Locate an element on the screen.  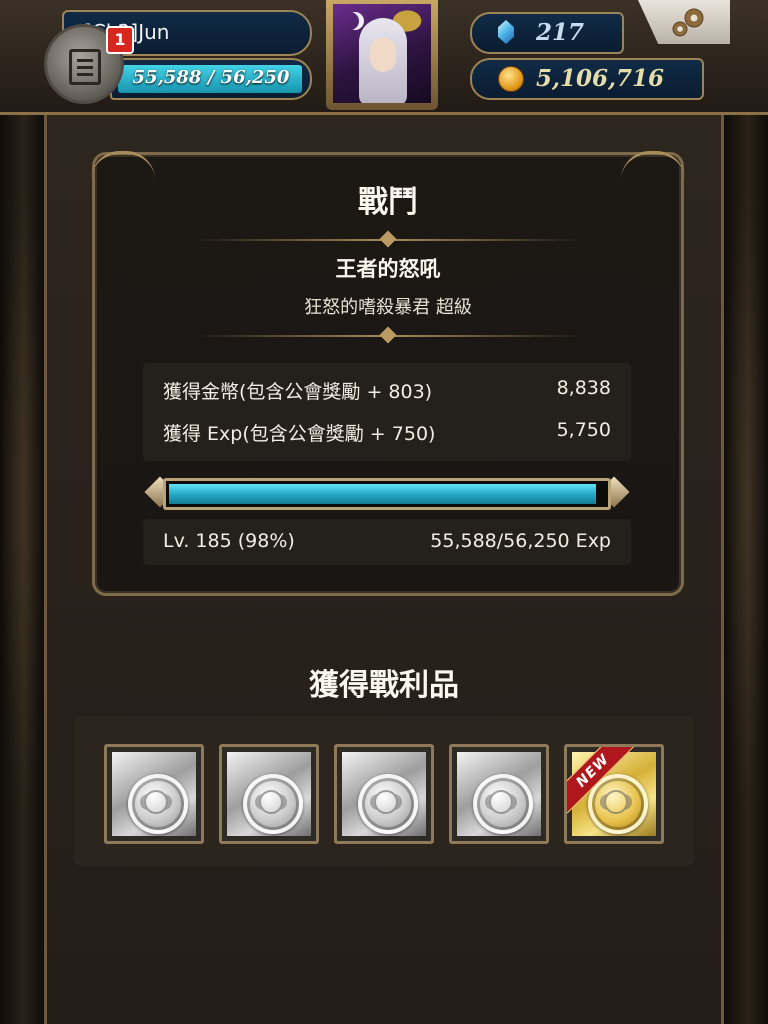
gem-count: 217 is located at coordinates (560, 32).